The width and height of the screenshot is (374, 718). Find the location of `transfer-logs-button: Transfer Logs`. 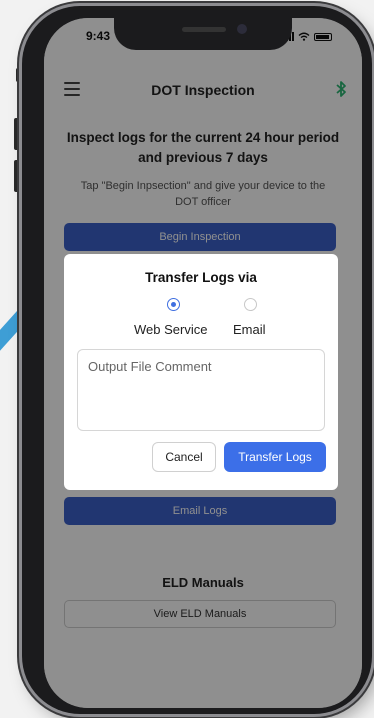

transfer-logs-button: Transfer Logs is located at coordinates (275, 457).